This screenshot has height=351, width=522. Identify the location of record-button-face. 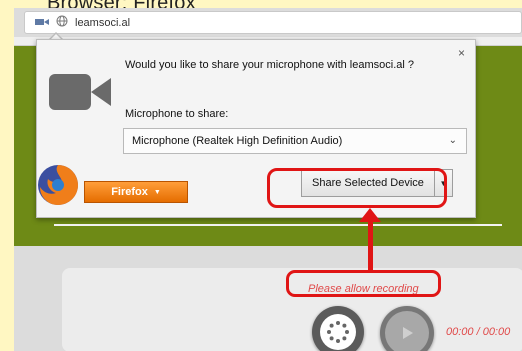
(338, 332).